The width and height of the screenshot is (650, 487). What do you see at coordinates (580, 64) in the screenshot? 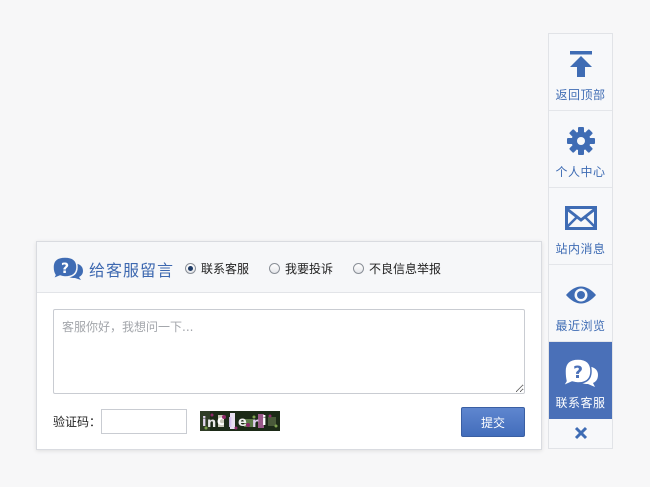
I see `arrow-to-top-icon` at bounding box center [580, 64].